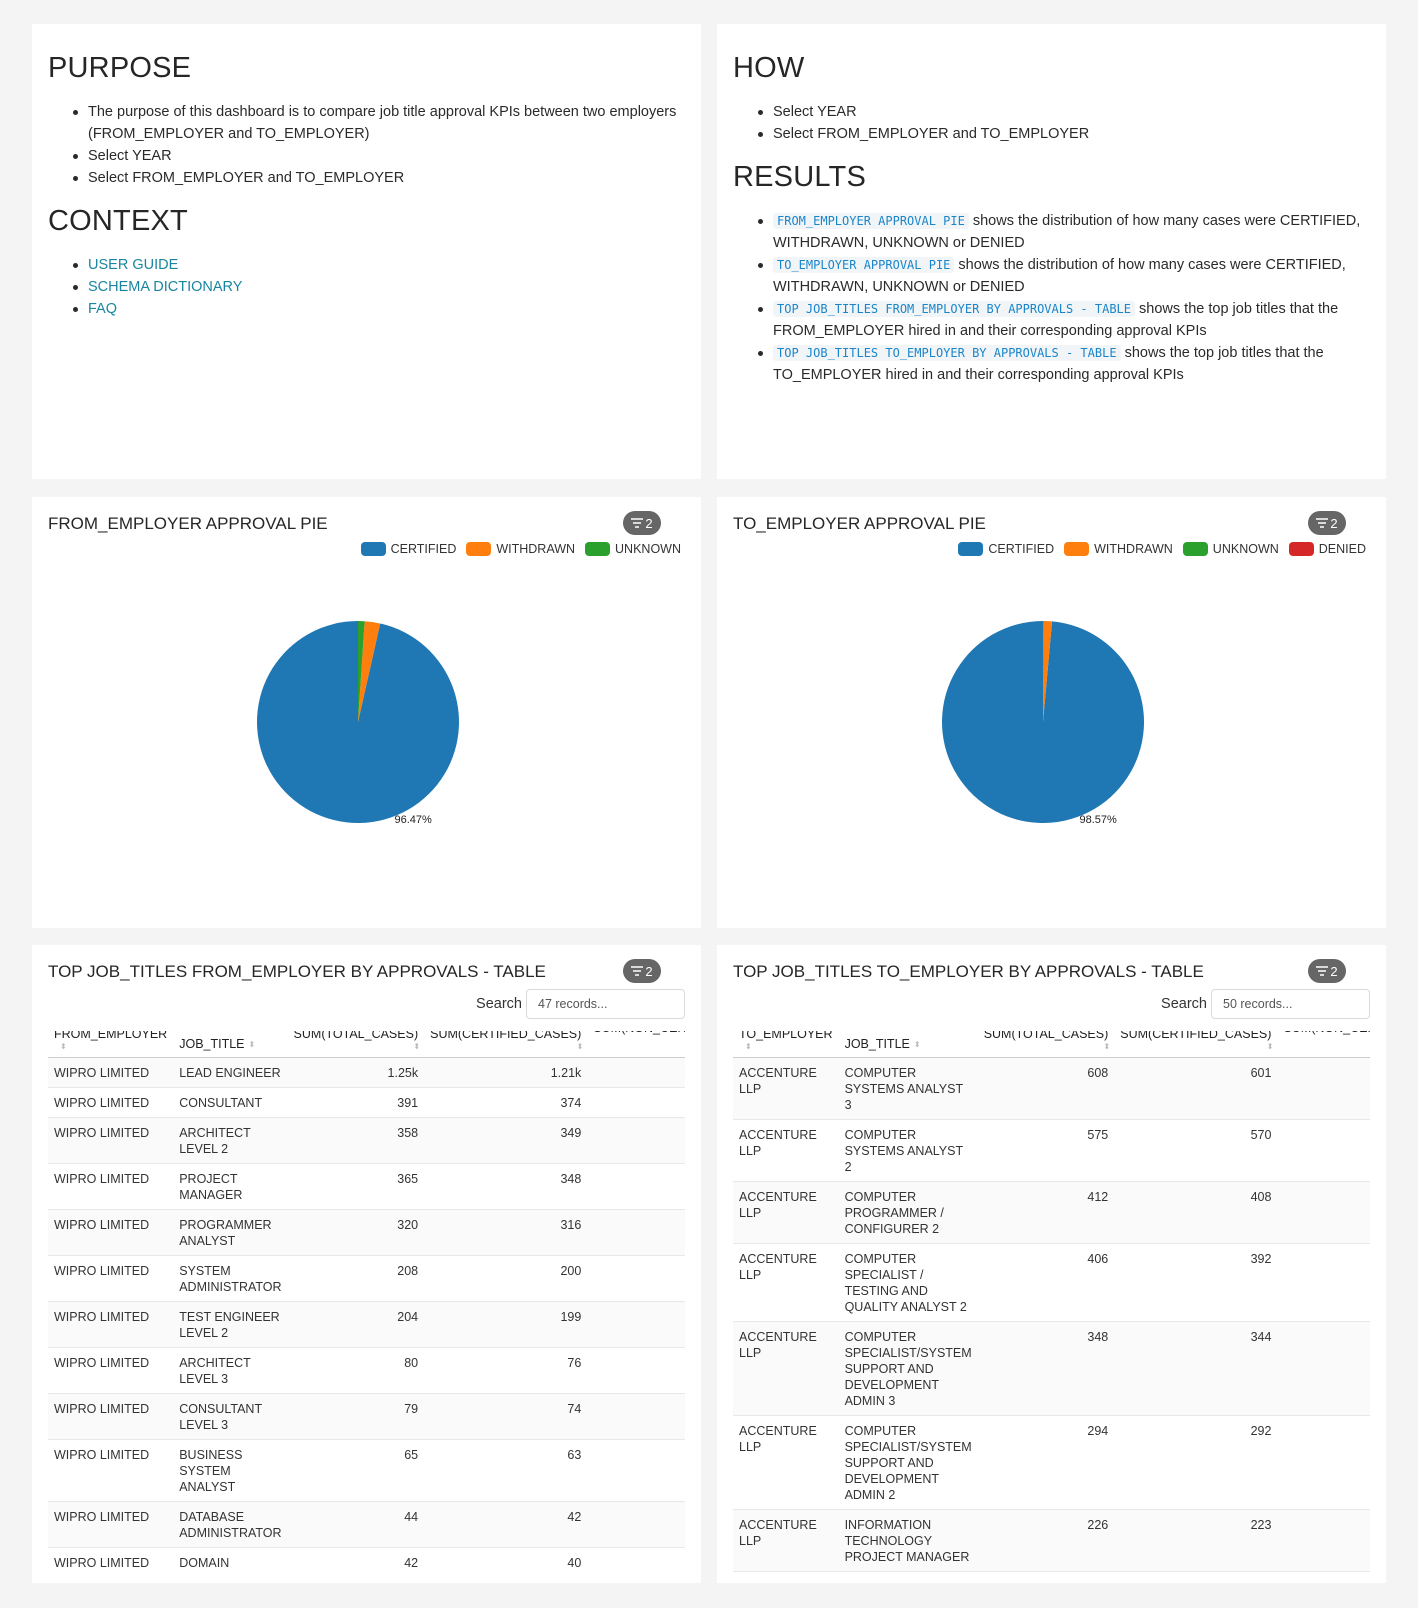  Describe the element at coordinates (378, 265) in the screenshot. I see `context-item: USER GUIDE` at that location.